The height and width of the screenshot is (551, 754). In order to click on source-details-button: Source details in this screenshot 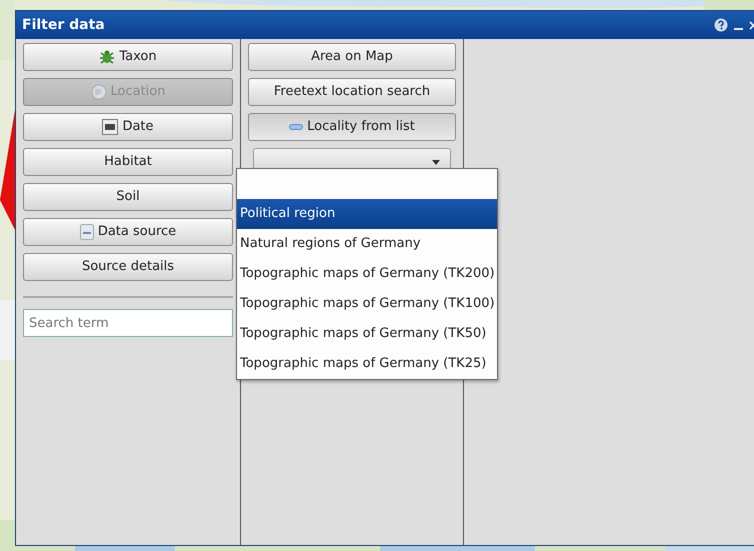, I will do `click(128, 267)`.